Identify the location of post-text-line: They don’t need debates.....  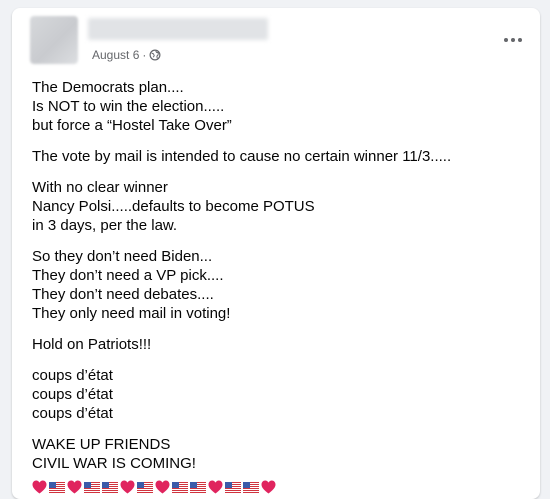
(123, 294).